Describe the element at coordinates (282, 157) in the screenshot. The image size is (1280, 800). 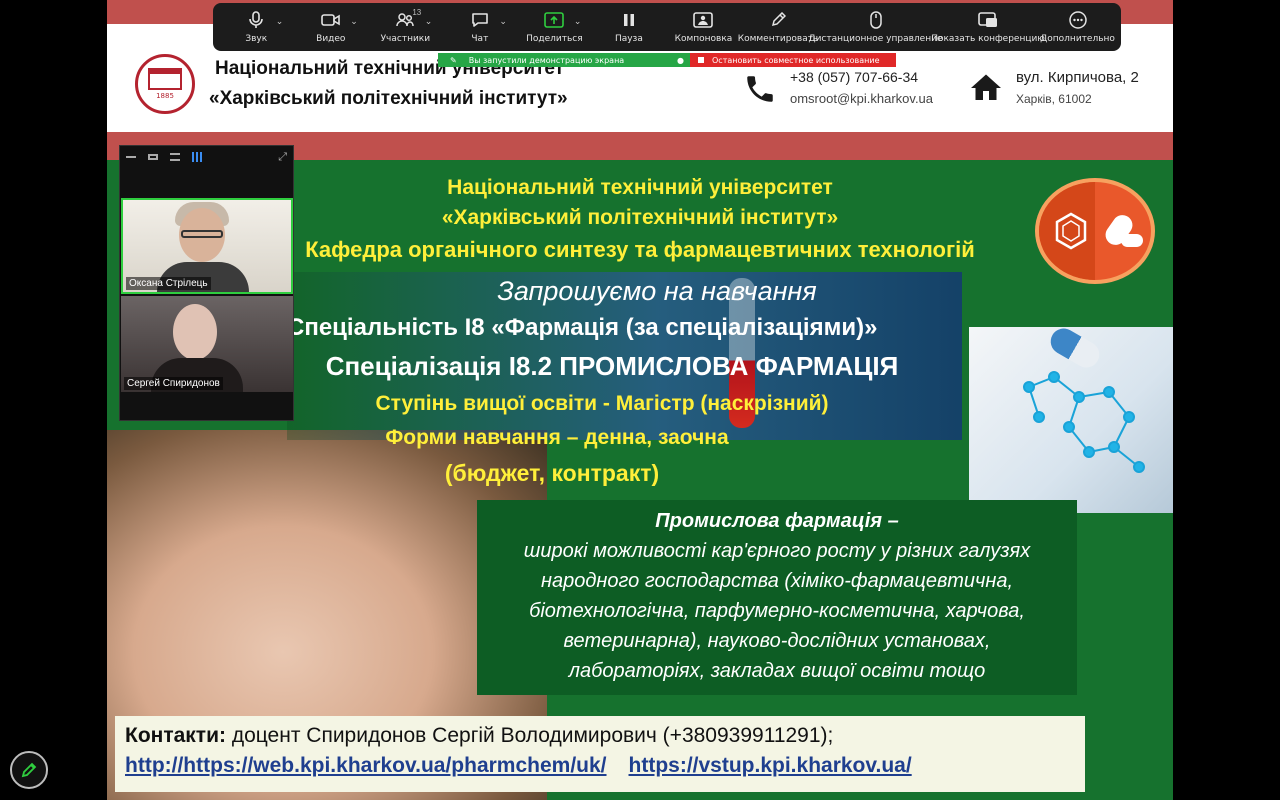
I see `expand-icon: ⤢` at that location.